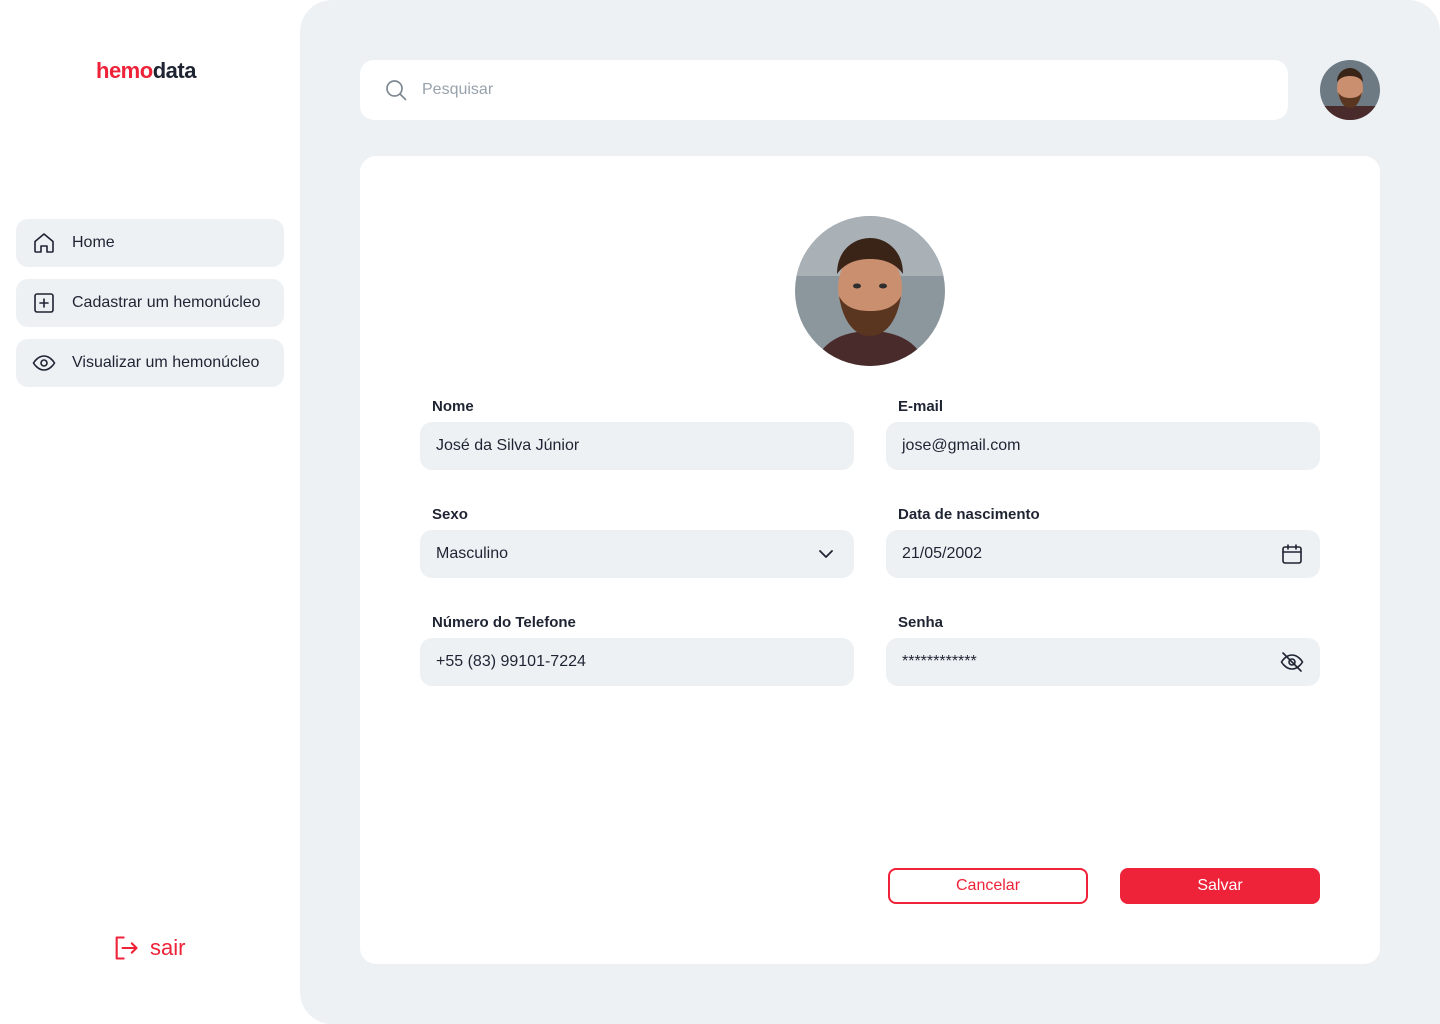 The height and width of the screenshot is (1024, 1440). What do you see at coordinates (1350, 90) in the screenshot?
I see `user-avatar` at bounding box center [1350, 90].